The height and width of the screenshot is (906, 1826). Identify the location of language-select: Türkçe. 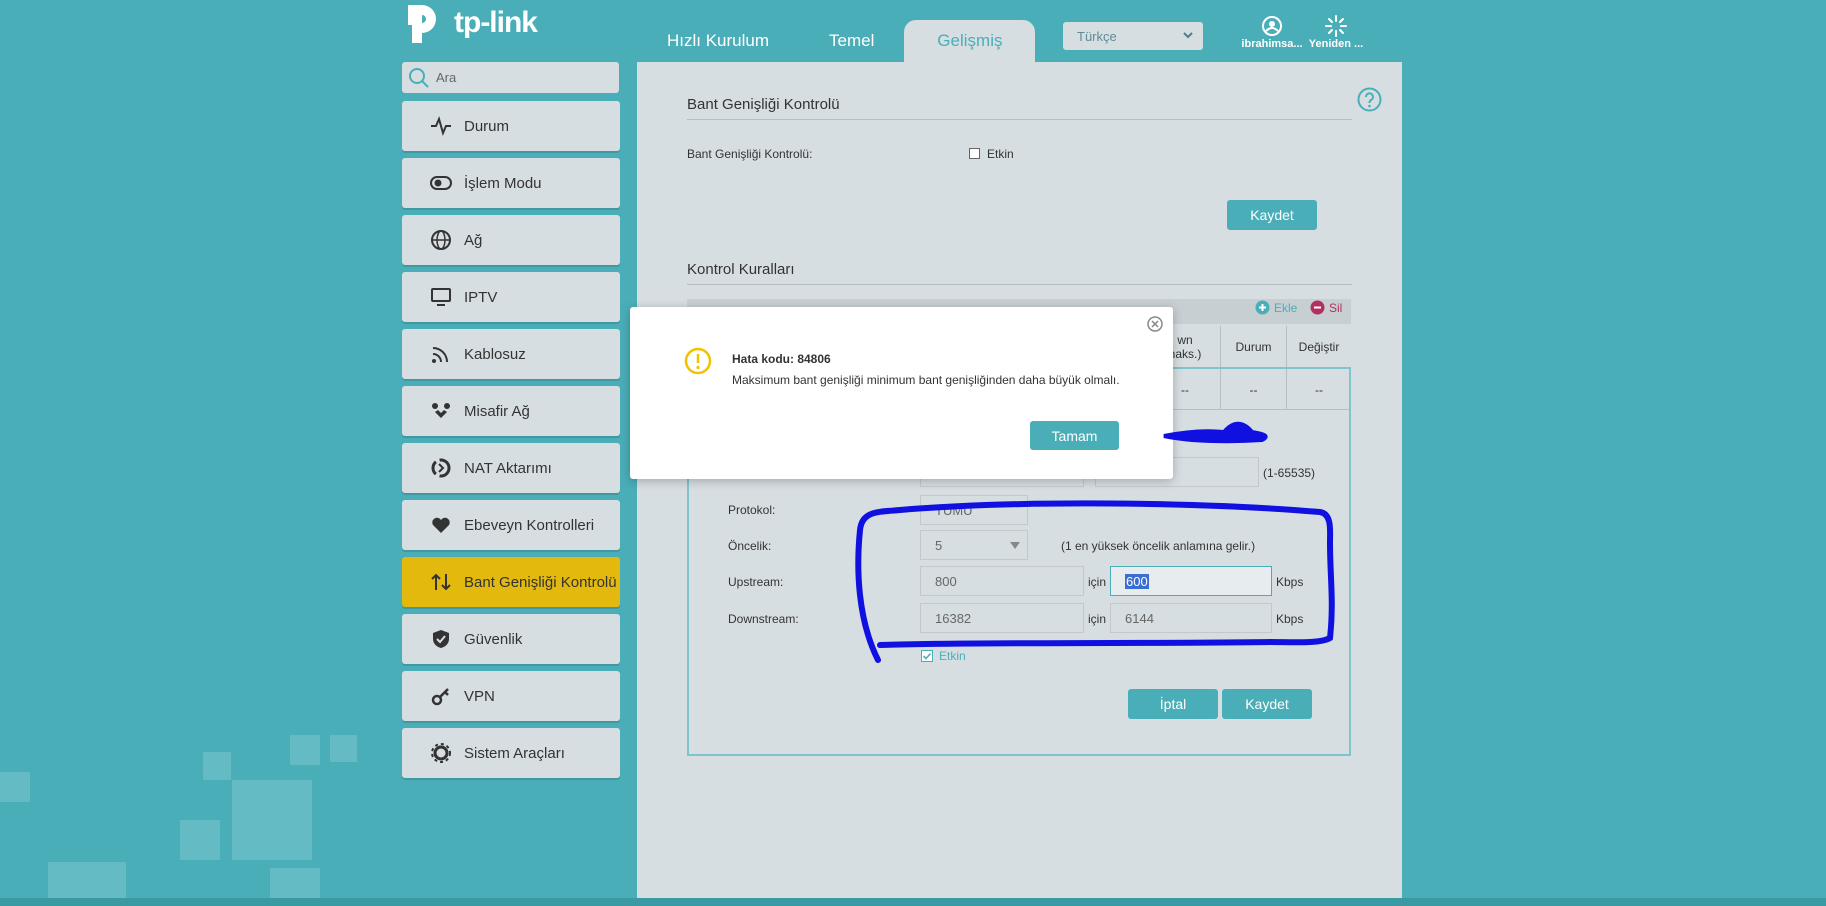
(1133, 36).